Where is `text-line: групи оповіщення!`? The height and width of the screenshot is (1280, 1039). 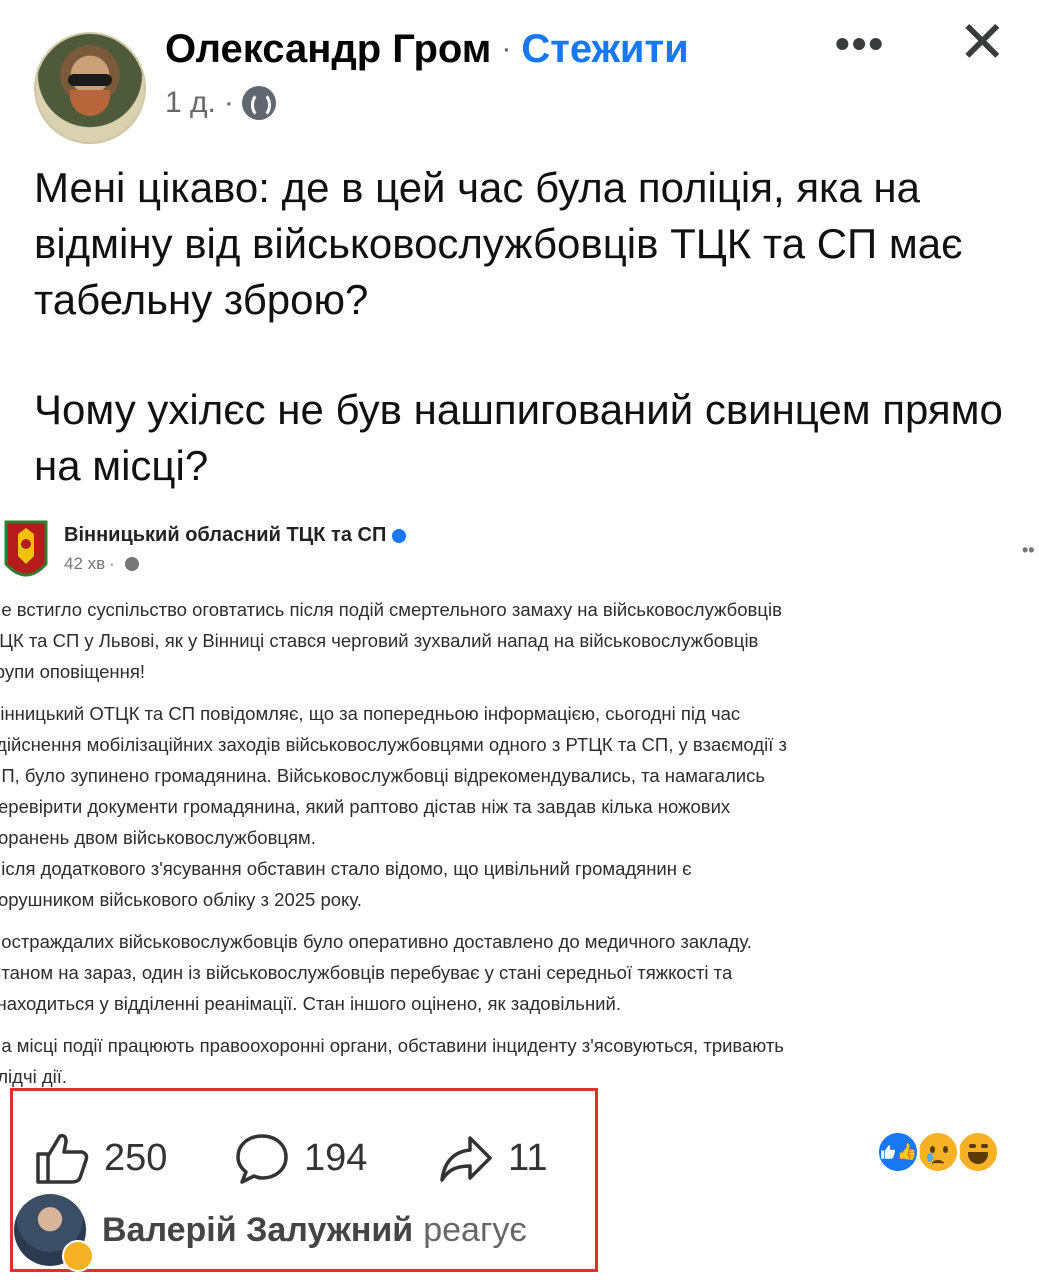
text-line: групи оповіщення! is located at coordinates (72, 671).